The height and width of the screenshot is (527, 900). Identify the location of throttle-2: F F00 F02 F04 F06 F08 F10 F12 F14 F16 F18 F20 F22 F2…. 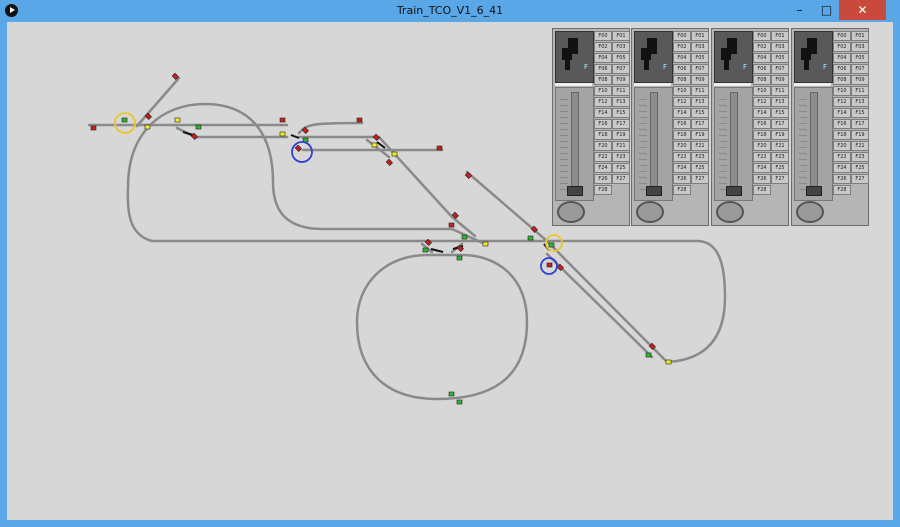
(670, 127).